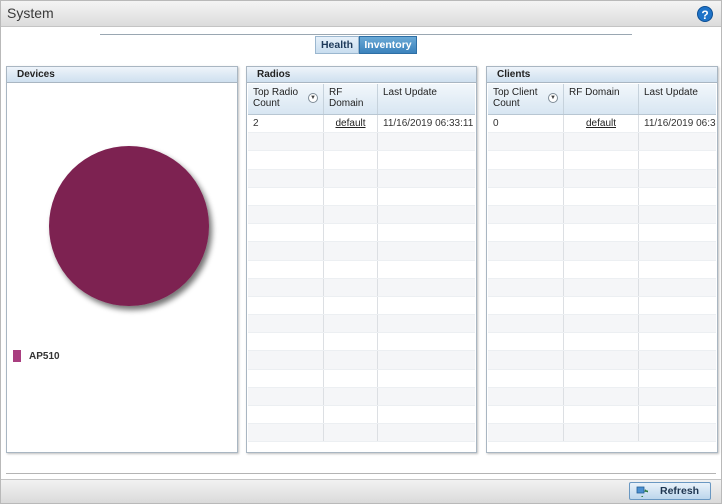 The height and width of the screenshot is (504, 722). What do you see at coordinates (526, 99) in the screenshot?
I see `clients-col-top-client-count: Top Client Count ▼` at bounding box center [526, 99].